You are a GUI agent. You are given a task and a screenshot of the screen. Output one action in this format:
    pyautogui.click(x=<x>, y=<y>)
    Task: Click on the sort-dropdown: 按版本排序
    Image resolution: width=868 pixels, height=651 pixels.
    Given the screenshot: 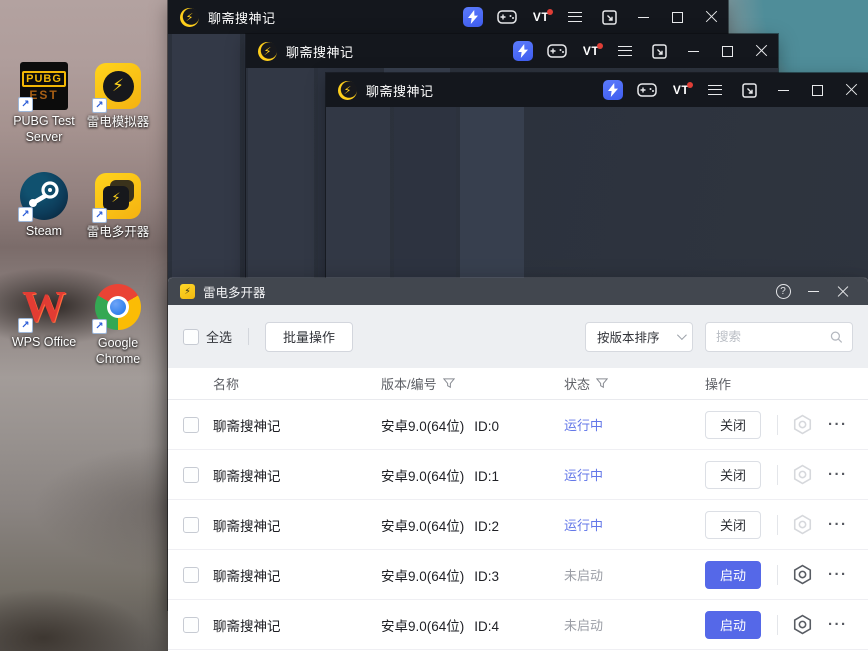 What is the action you would take?
    pyautogui.click(x=639, y=336)
    